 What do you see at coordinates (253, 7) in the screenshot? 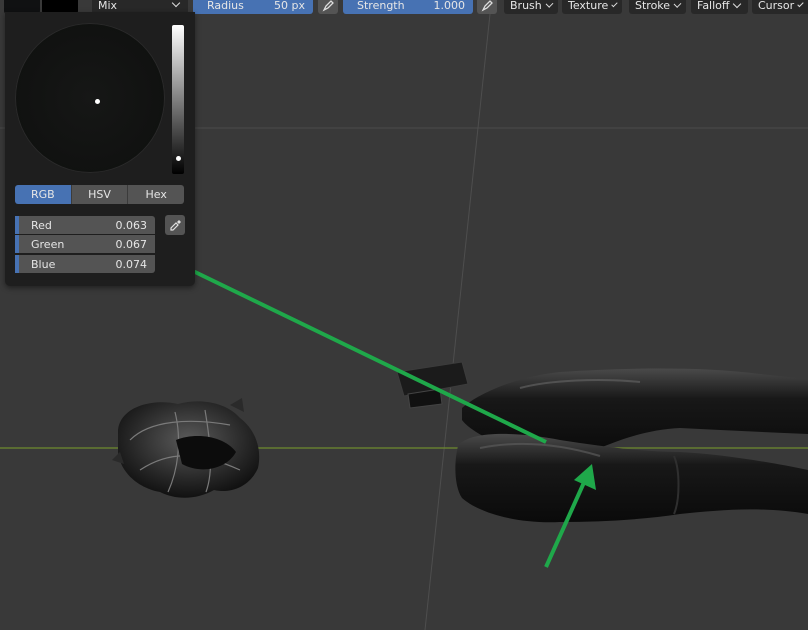
I see `radius-slider: Radius 50 px` at bounding box center [253, 7].